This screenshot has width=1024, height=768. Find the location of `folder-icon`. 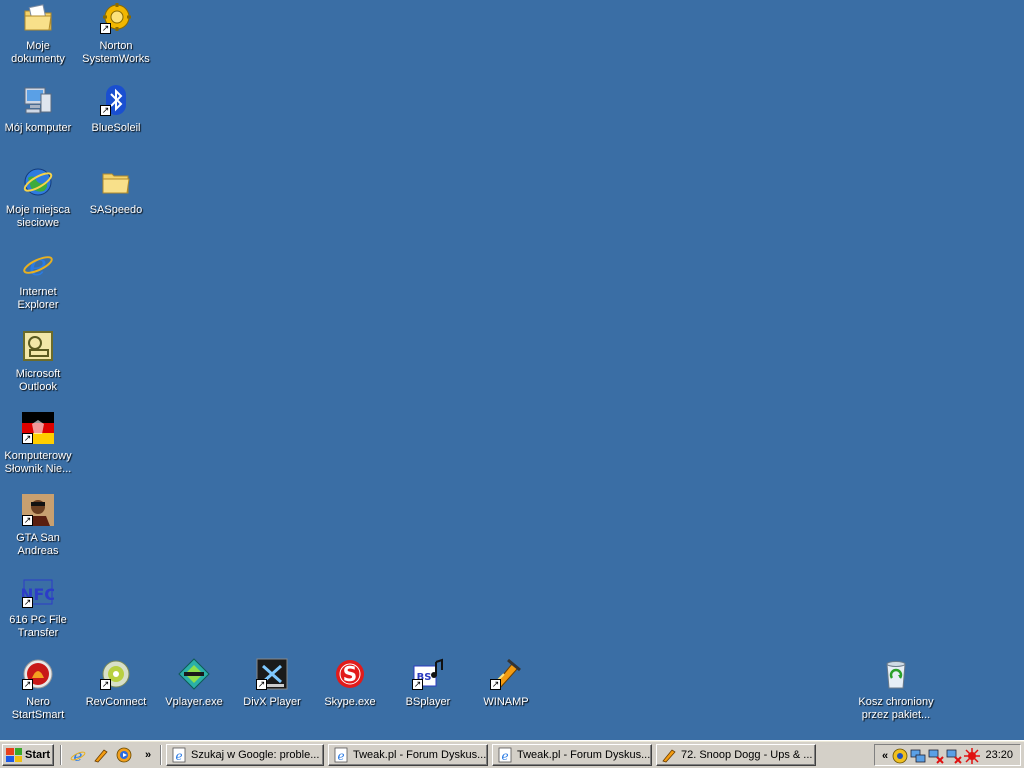

folder-icon is located at coordinates (116, 182).